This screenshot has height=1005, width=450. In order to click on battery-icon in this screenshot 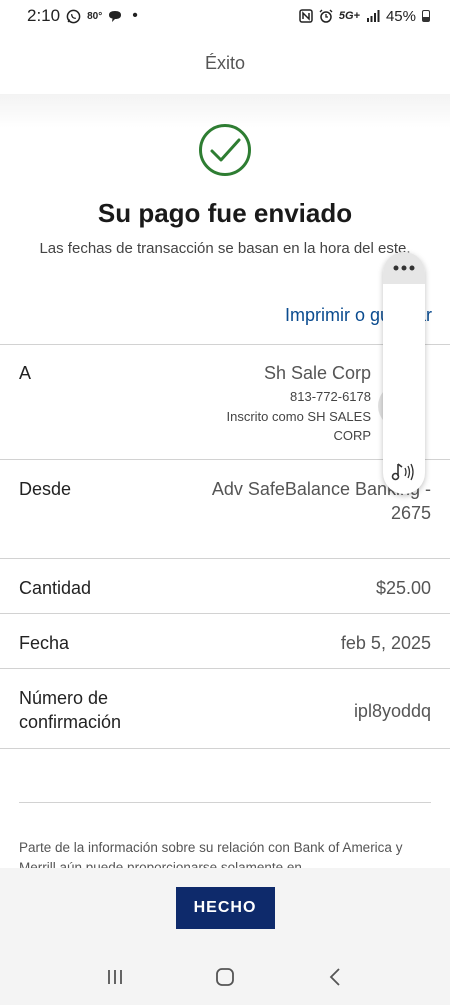, I will do `click(426, 16)`.